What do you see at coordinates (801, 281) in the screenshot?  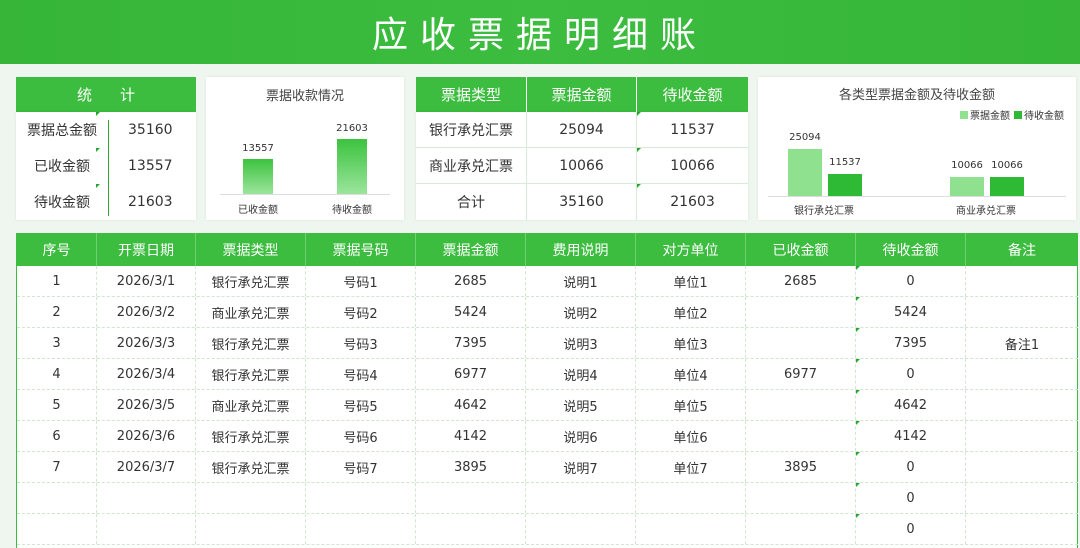 I see `table-cell: 2685` at bounding box center [801, 281].